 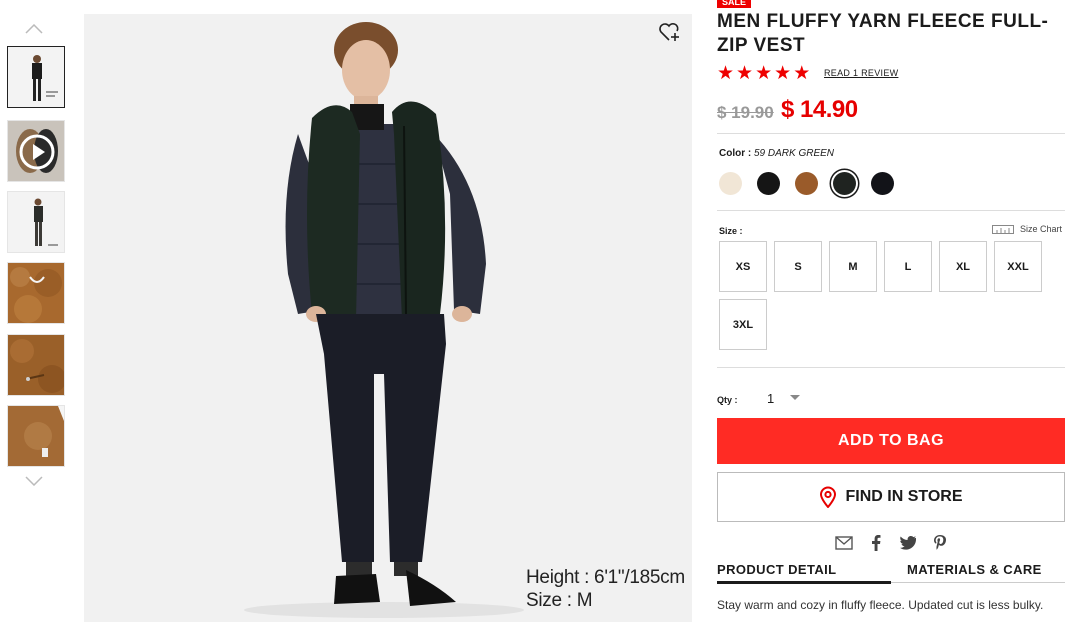 What do you see at coordinates (892, 543) in the screenshot?
I see `share-icons` at bounding box center [892, 543].